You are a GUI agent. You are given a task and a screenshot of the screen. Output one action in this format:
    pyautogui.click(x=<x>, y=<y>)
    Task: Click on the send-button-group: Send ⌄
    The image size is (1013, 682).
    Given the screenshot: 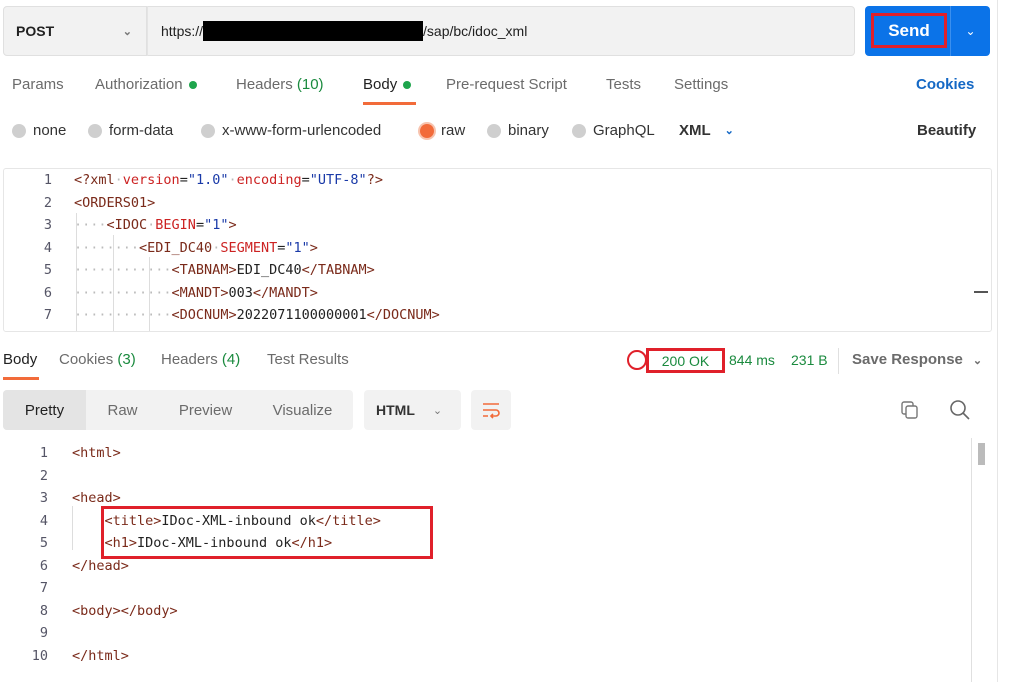 What is the action you would take?
    pyautogui.click(x=927, y=31)
    